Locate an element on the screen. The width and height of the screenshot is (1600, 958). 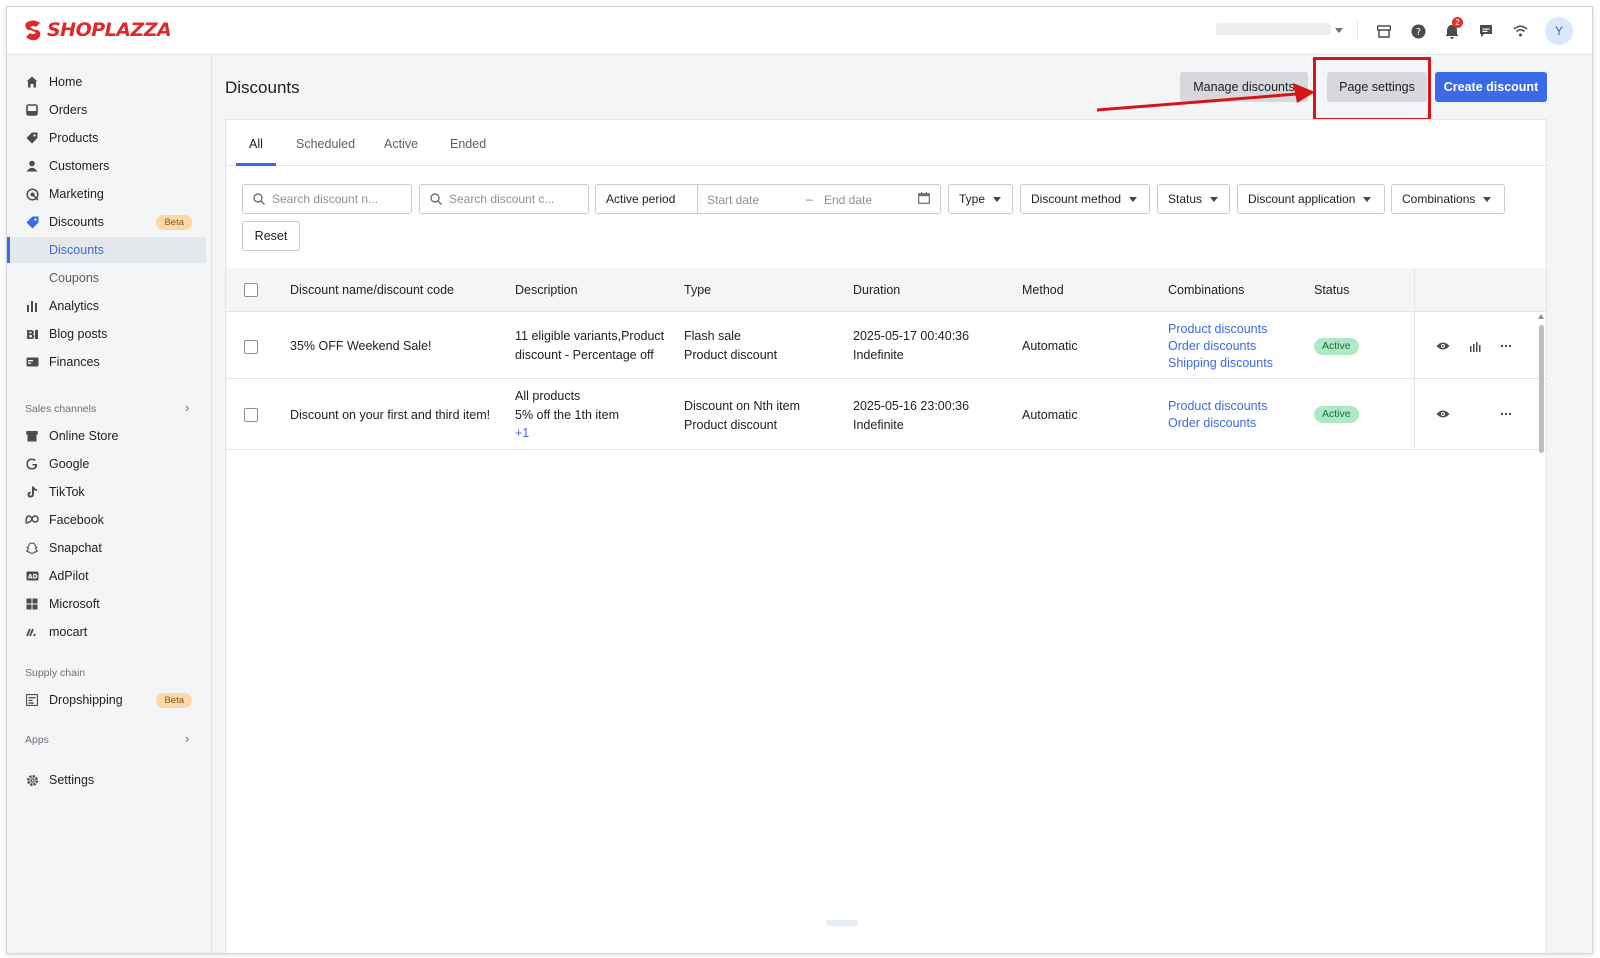
discount-method-filter-dropdown: Discount method is located at coordinates (1085, 199).